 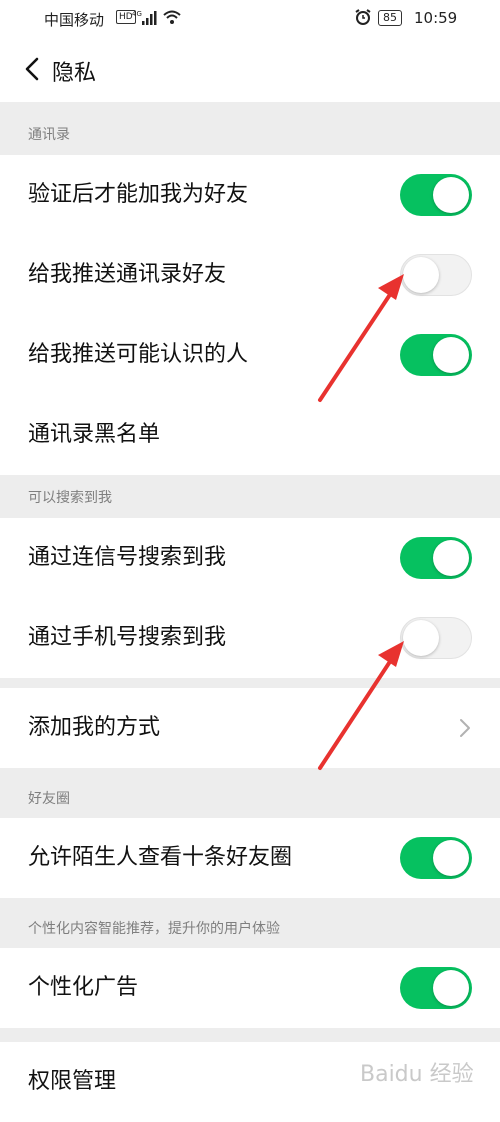 I want to click on verify-friend-toggle, so click(x=436, y=195).